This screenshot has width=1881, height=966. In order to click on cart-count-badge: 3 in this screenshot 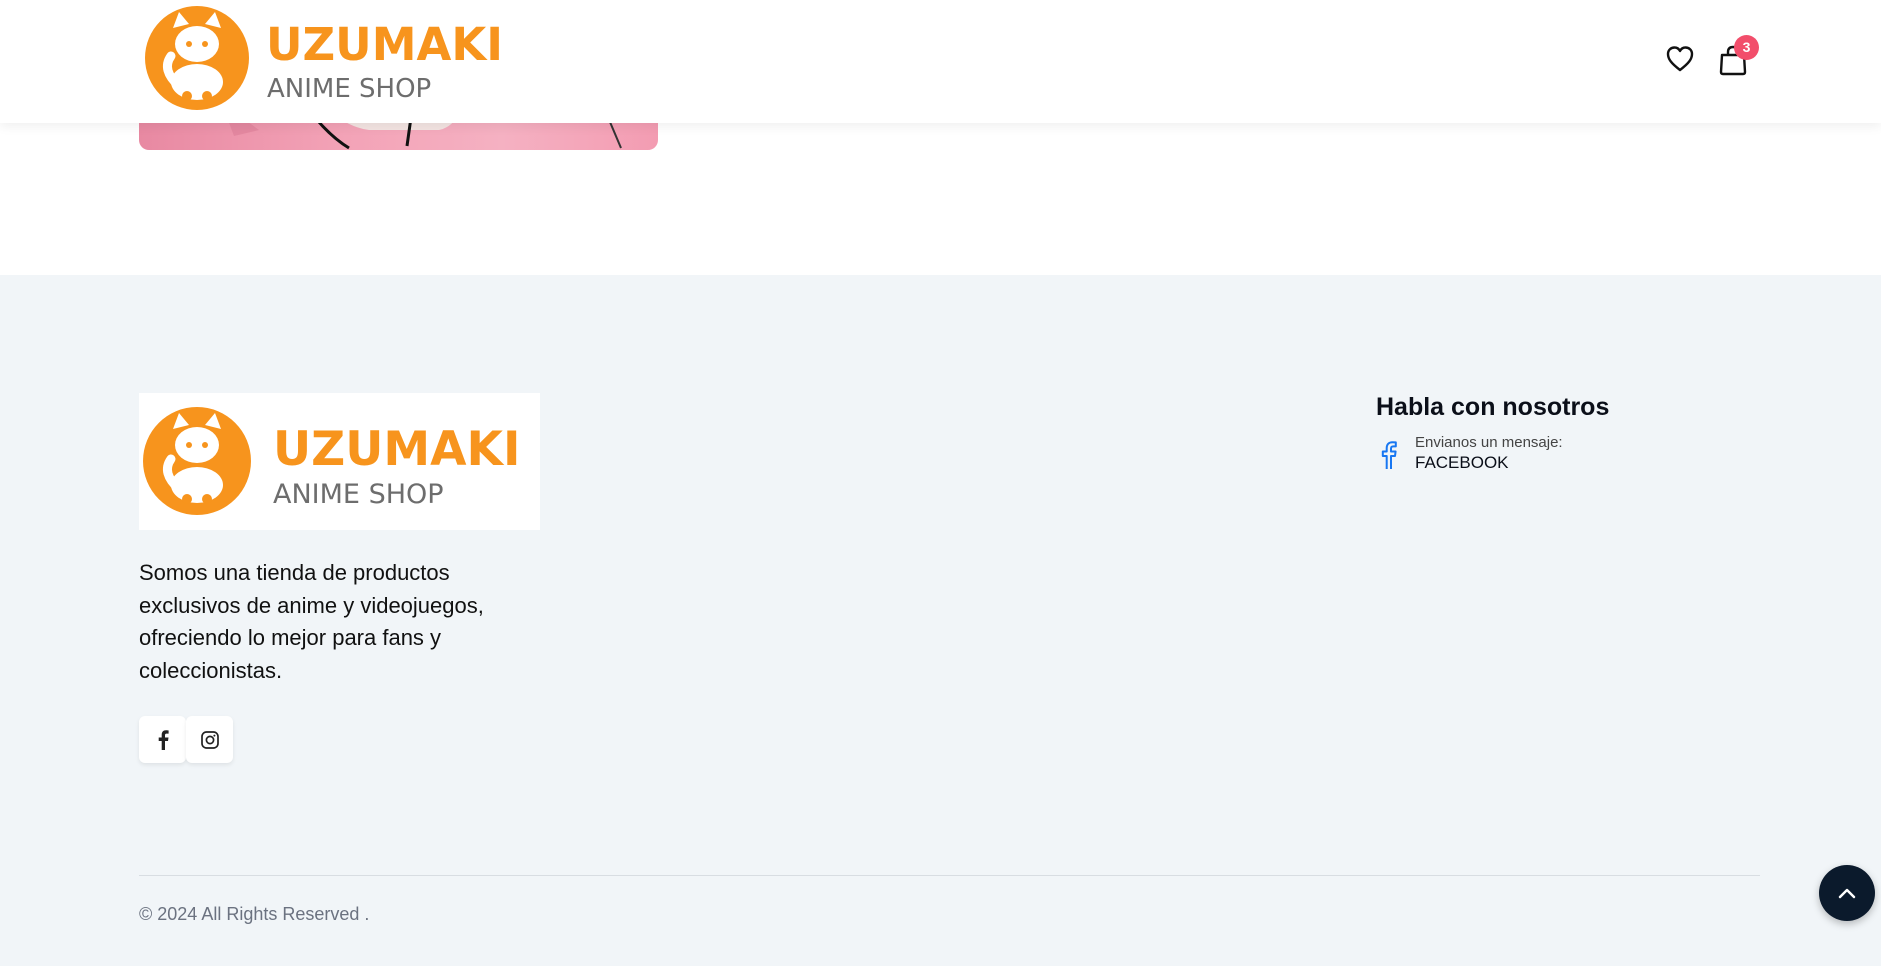, I will do `click(1746, 47)`.